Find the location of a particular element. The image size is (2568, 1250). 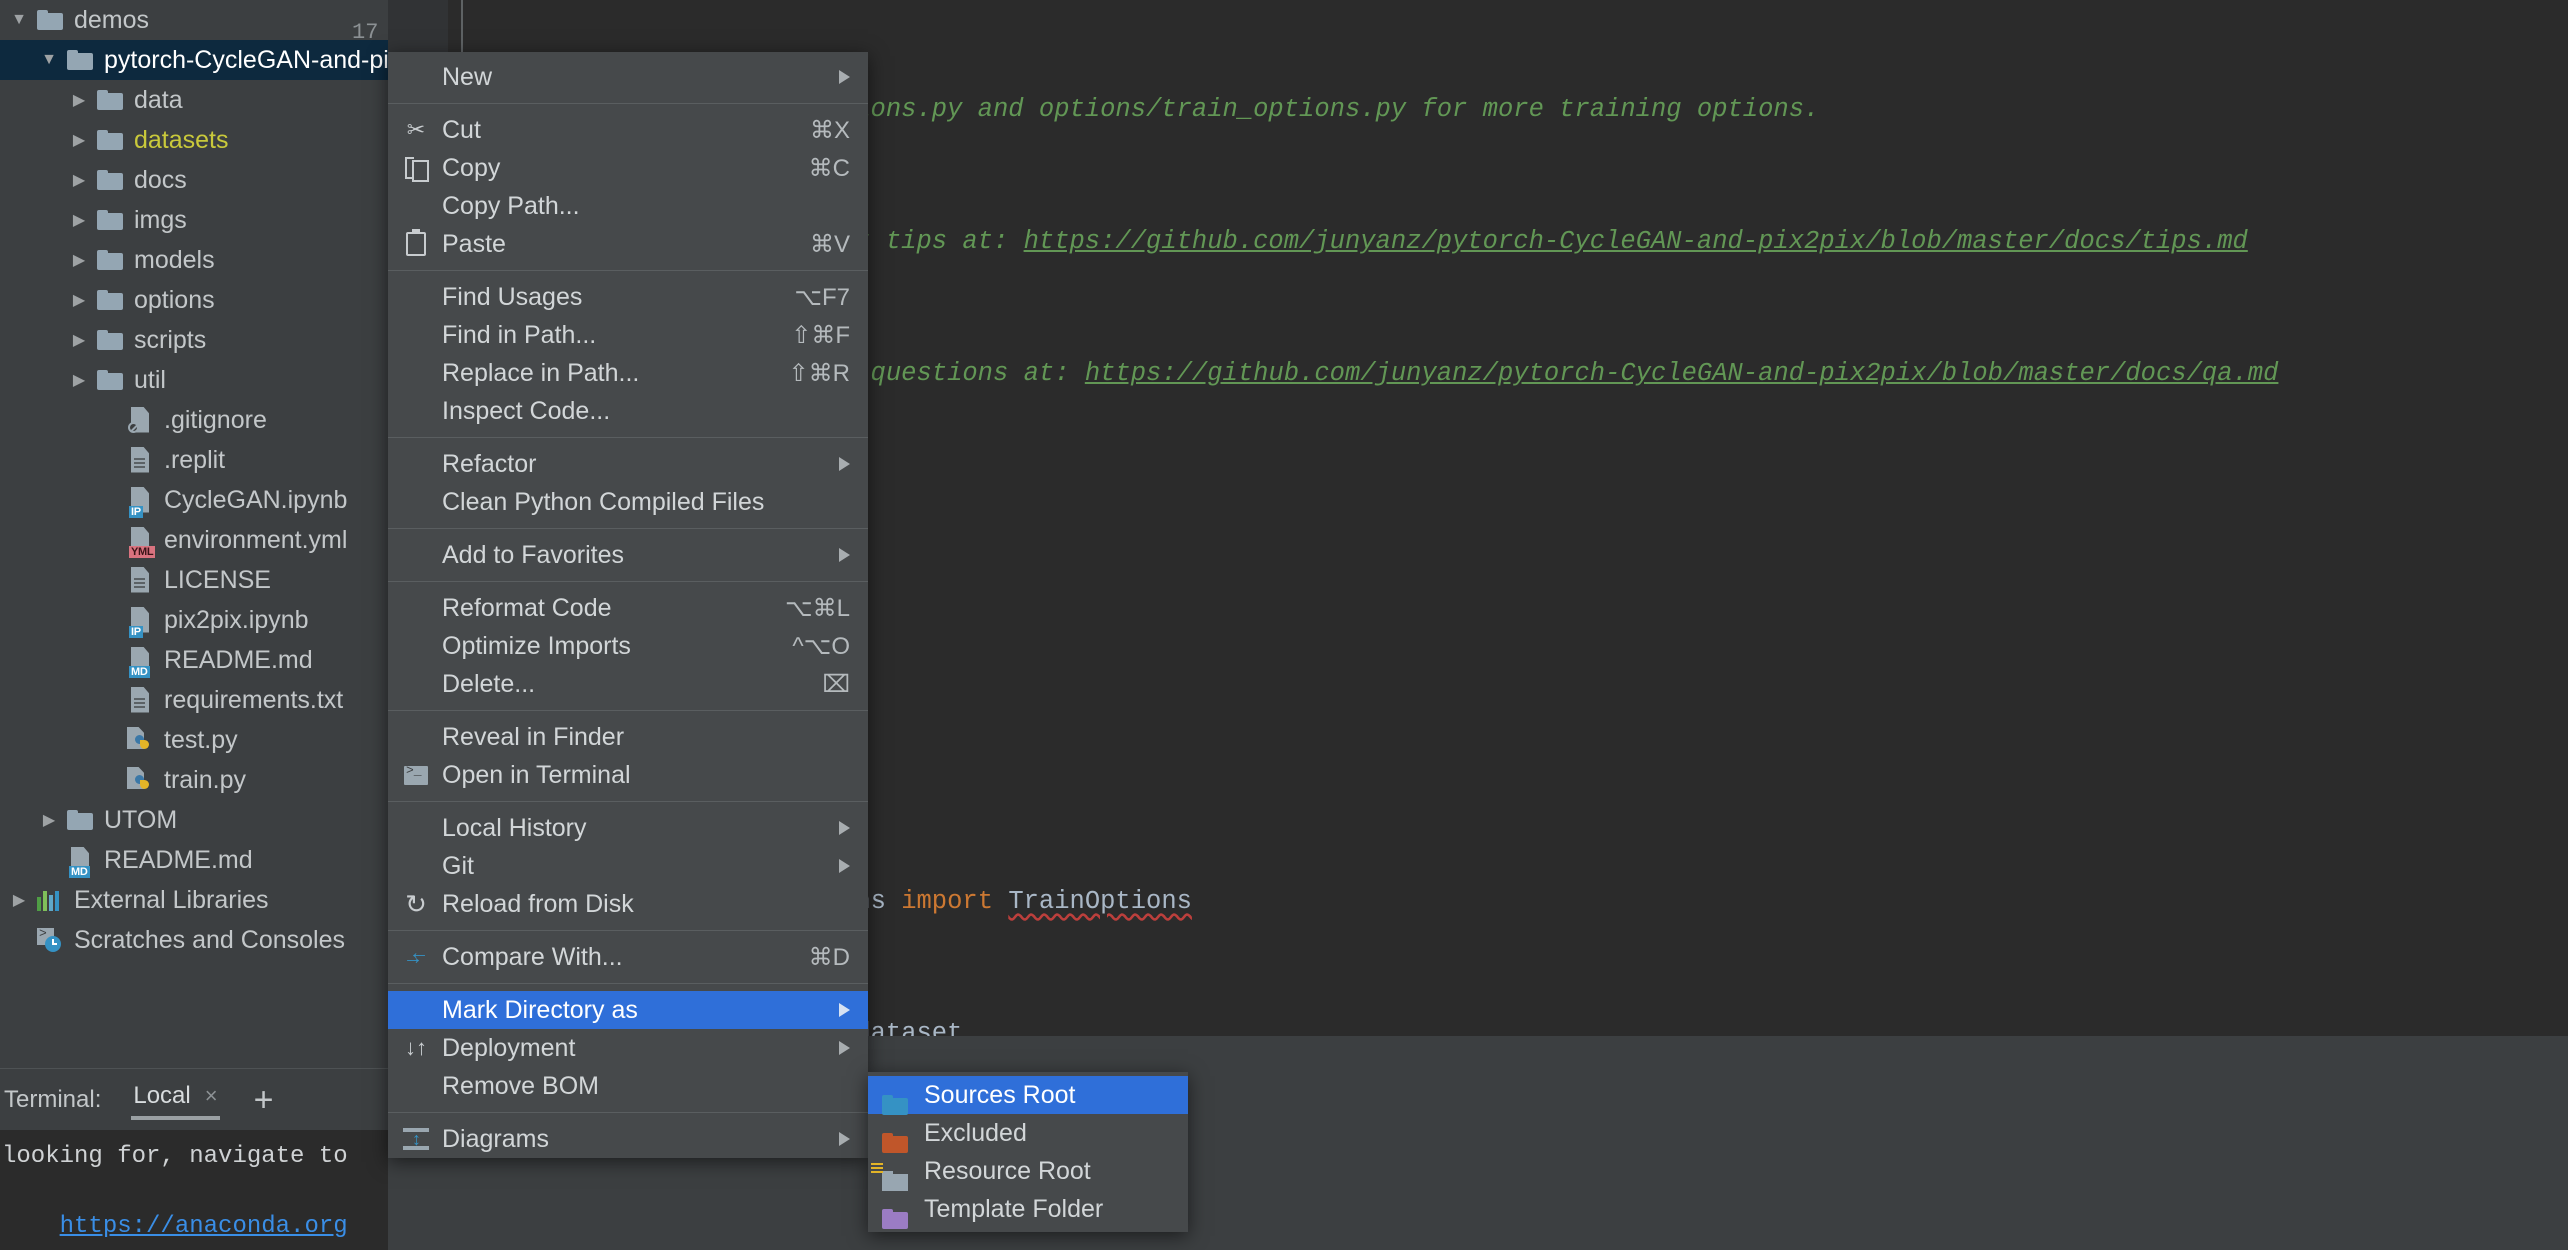

menu-item-deployment: ↓↑ Deployment is located at coordinates (628, 1048).